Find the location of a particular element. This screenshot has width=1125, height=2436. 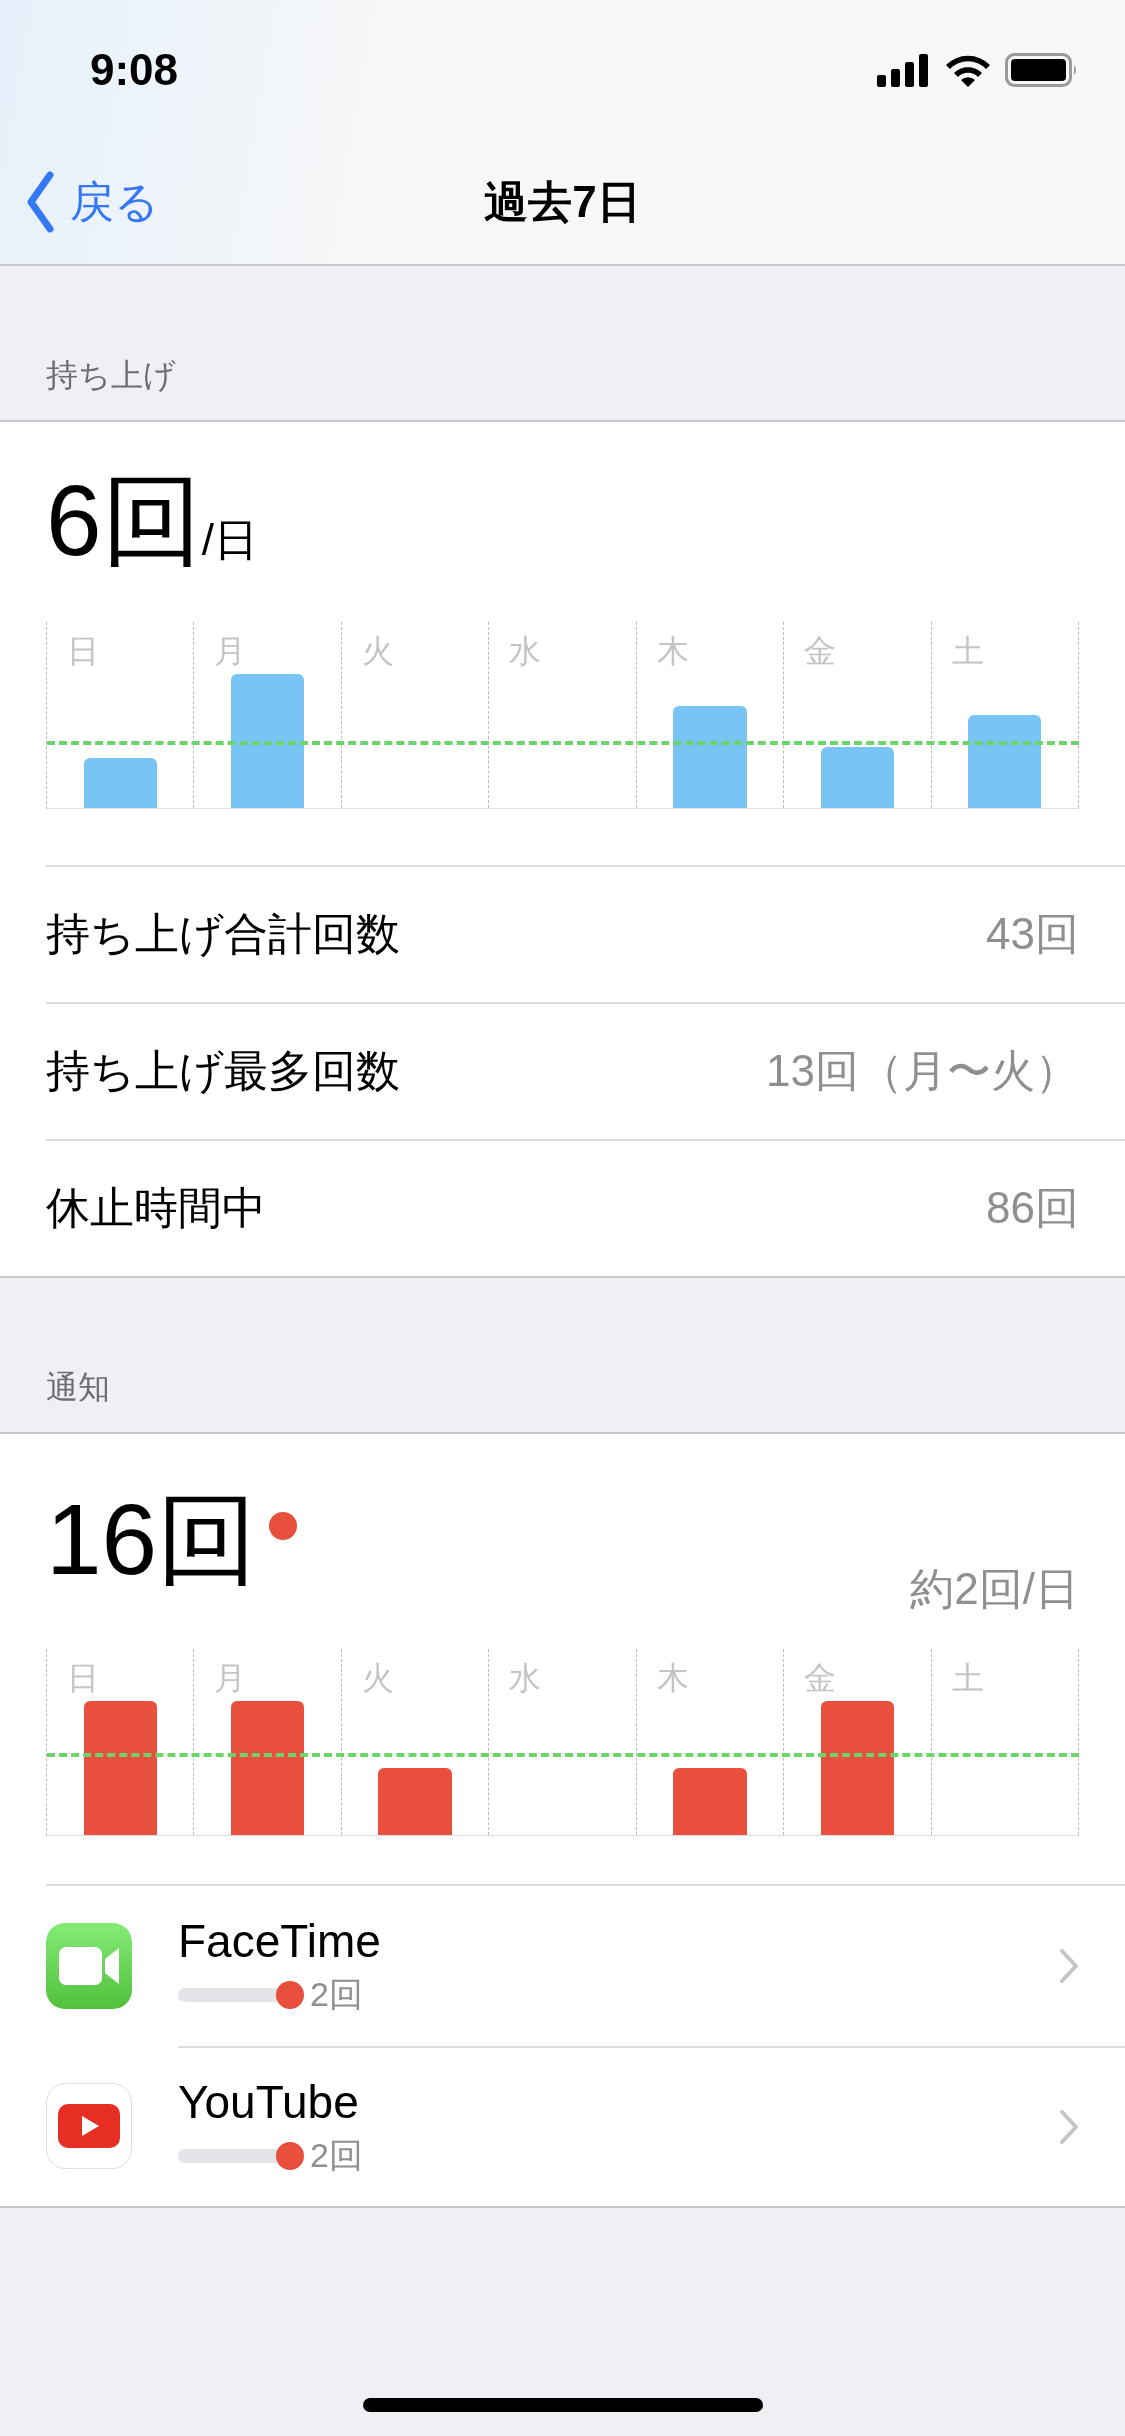

daily-average: 約2回/日 is located at coordinates (994, 1589).